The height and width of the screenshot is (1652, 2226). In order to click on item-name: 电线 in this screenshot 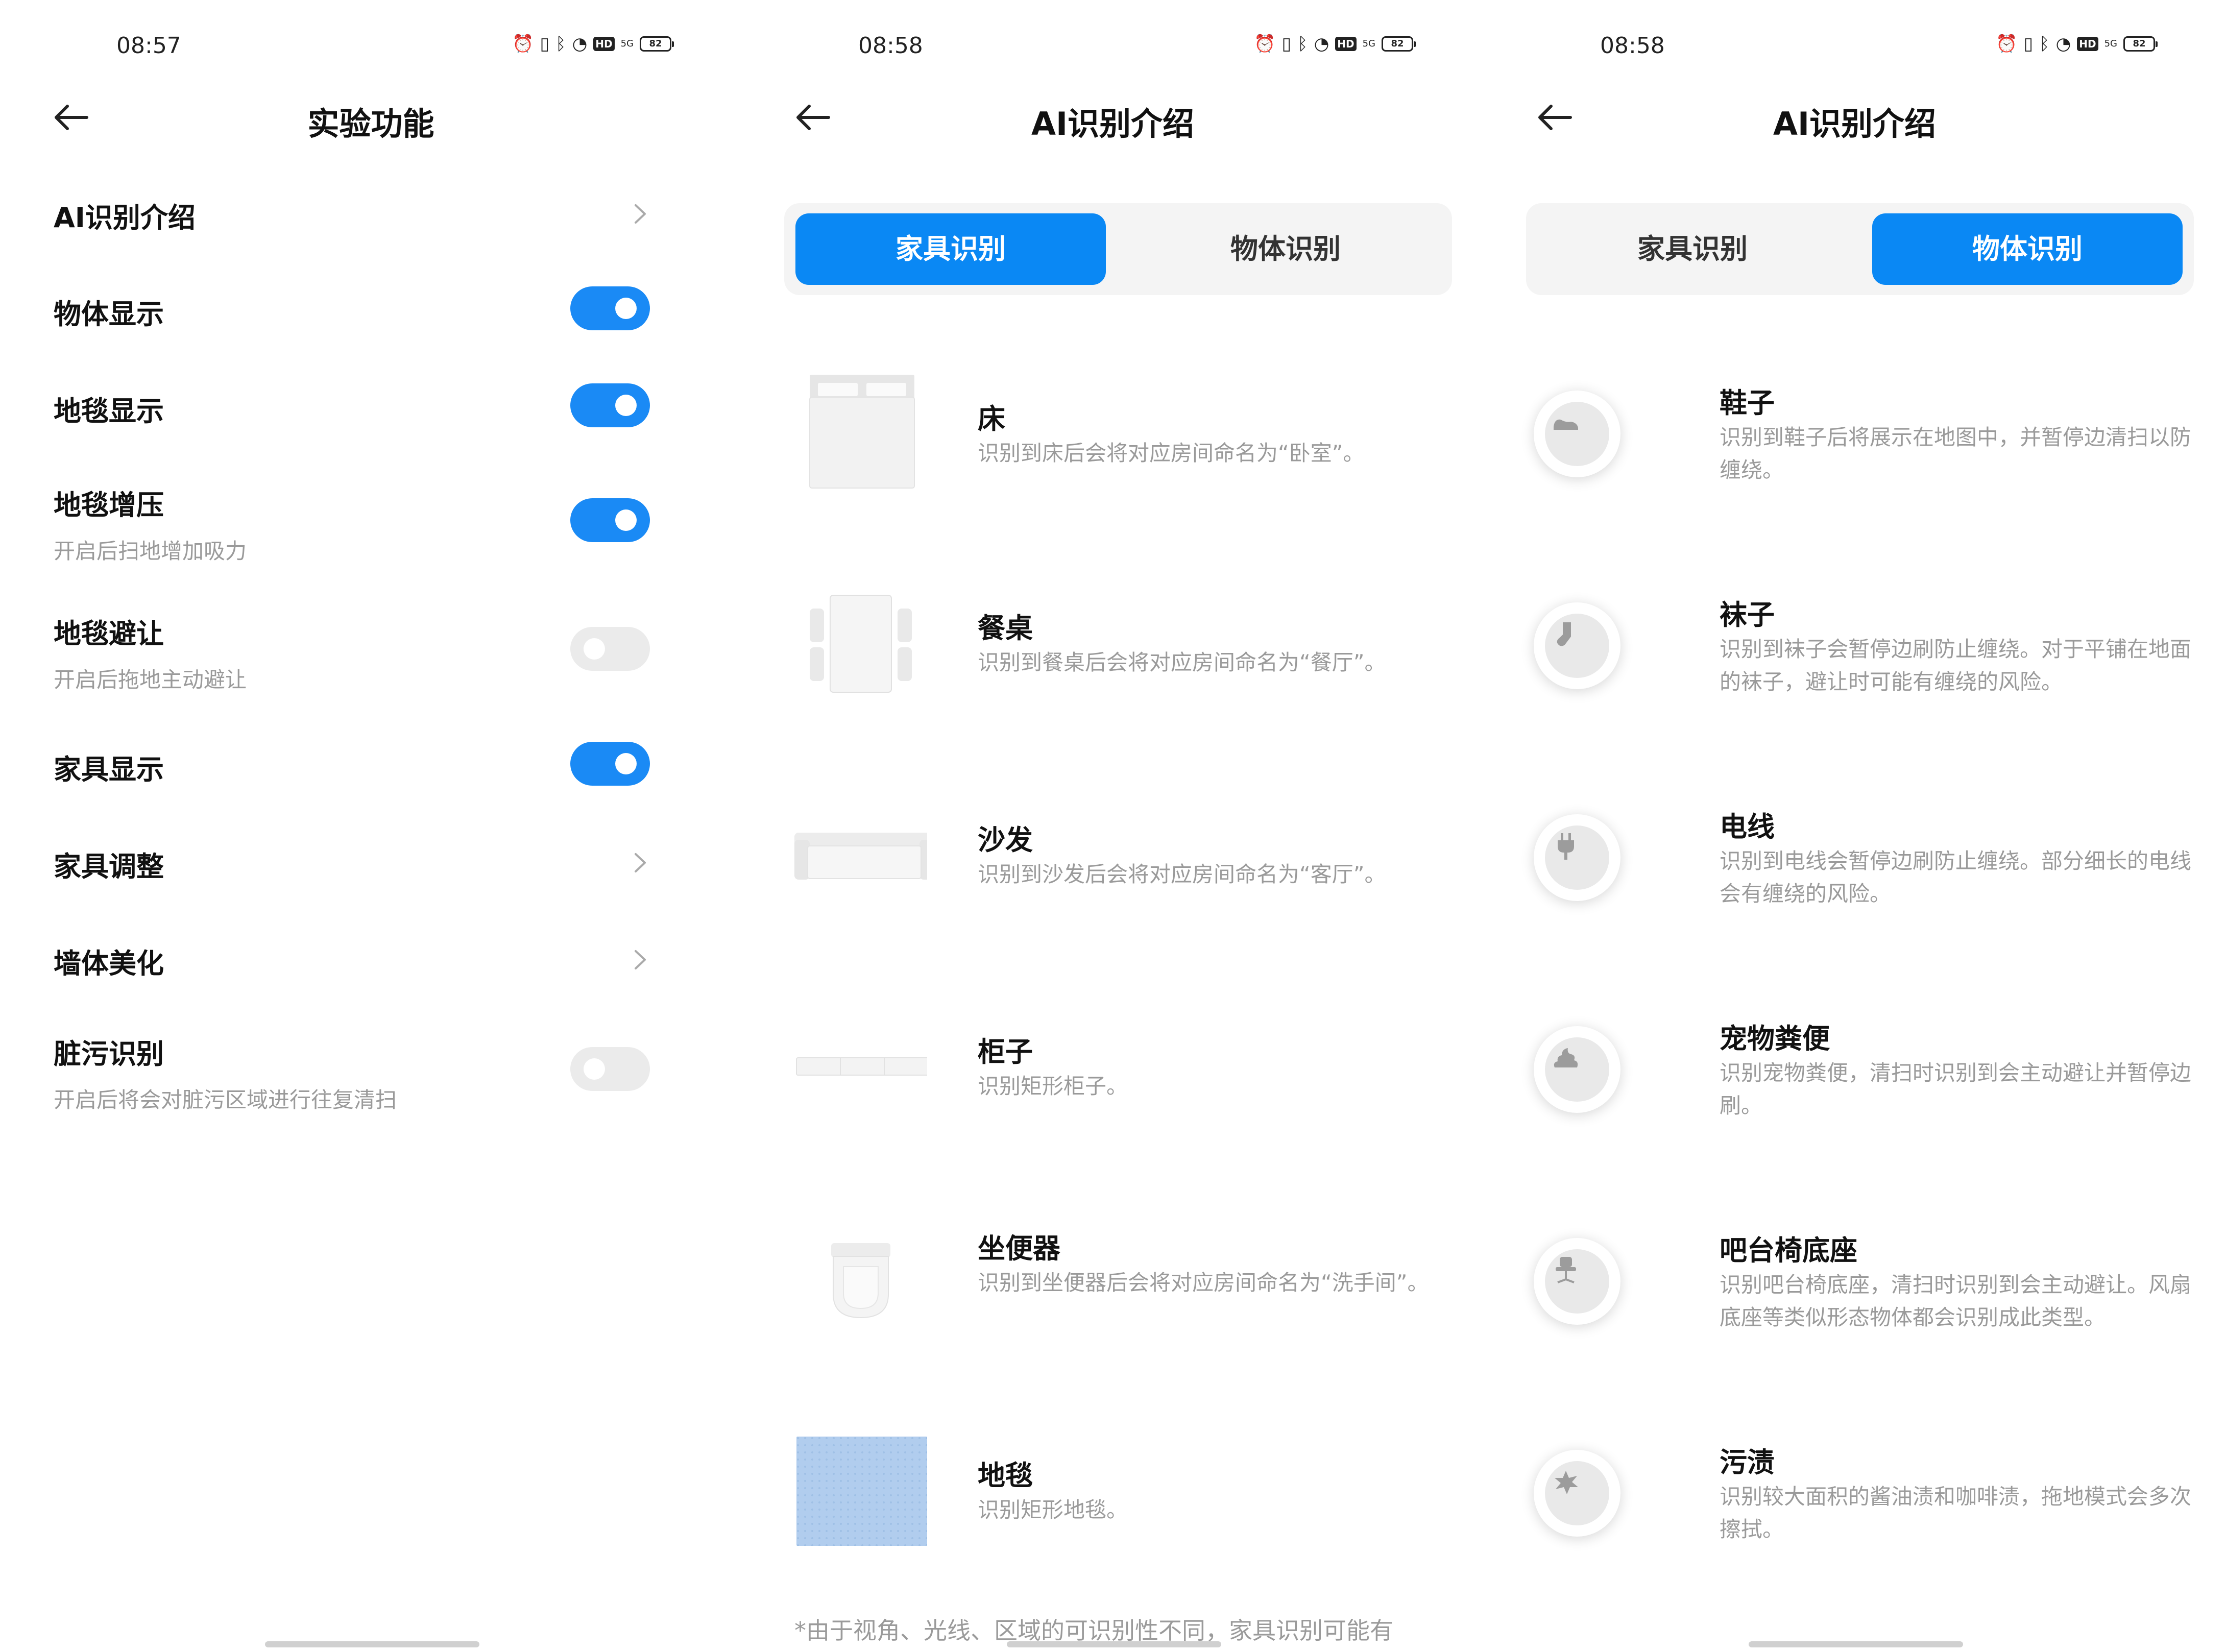, I will do `click(1747, 827)`.